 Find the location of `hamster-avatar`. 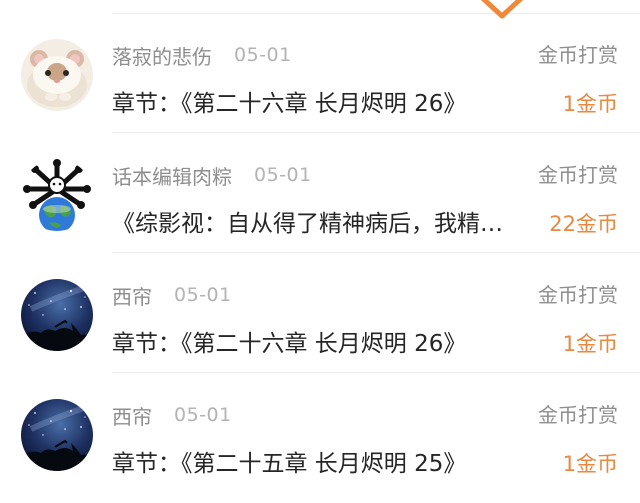

hamster-avatar is located at coordinates (57, 75).